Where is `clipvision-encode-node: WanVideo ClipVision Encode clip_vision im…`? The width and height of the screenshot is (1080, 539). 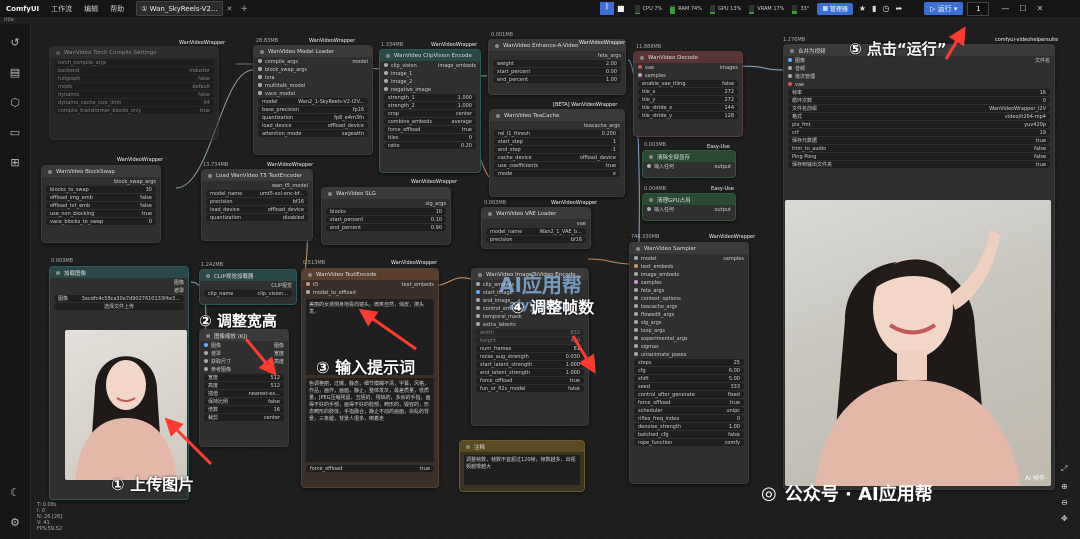 clipvision-encode-node: WanVideo ClipVision Encode clip_vision im… is located at coordinates (430, 111).